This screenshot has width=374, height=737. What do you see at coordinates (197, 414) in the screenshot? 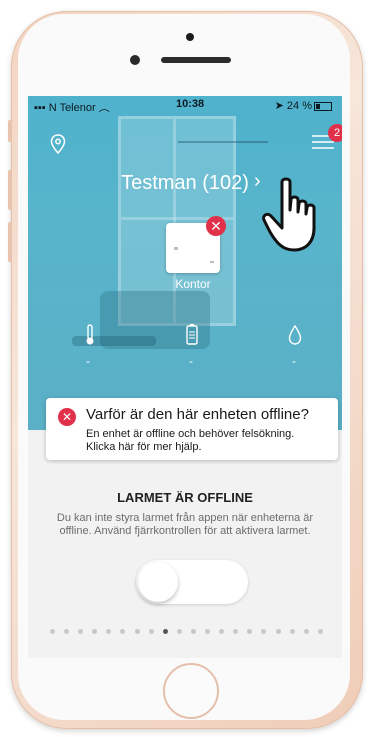
I see `tooltip-title: Varför är den här enheten offline?` at bounding box center [197, 414].